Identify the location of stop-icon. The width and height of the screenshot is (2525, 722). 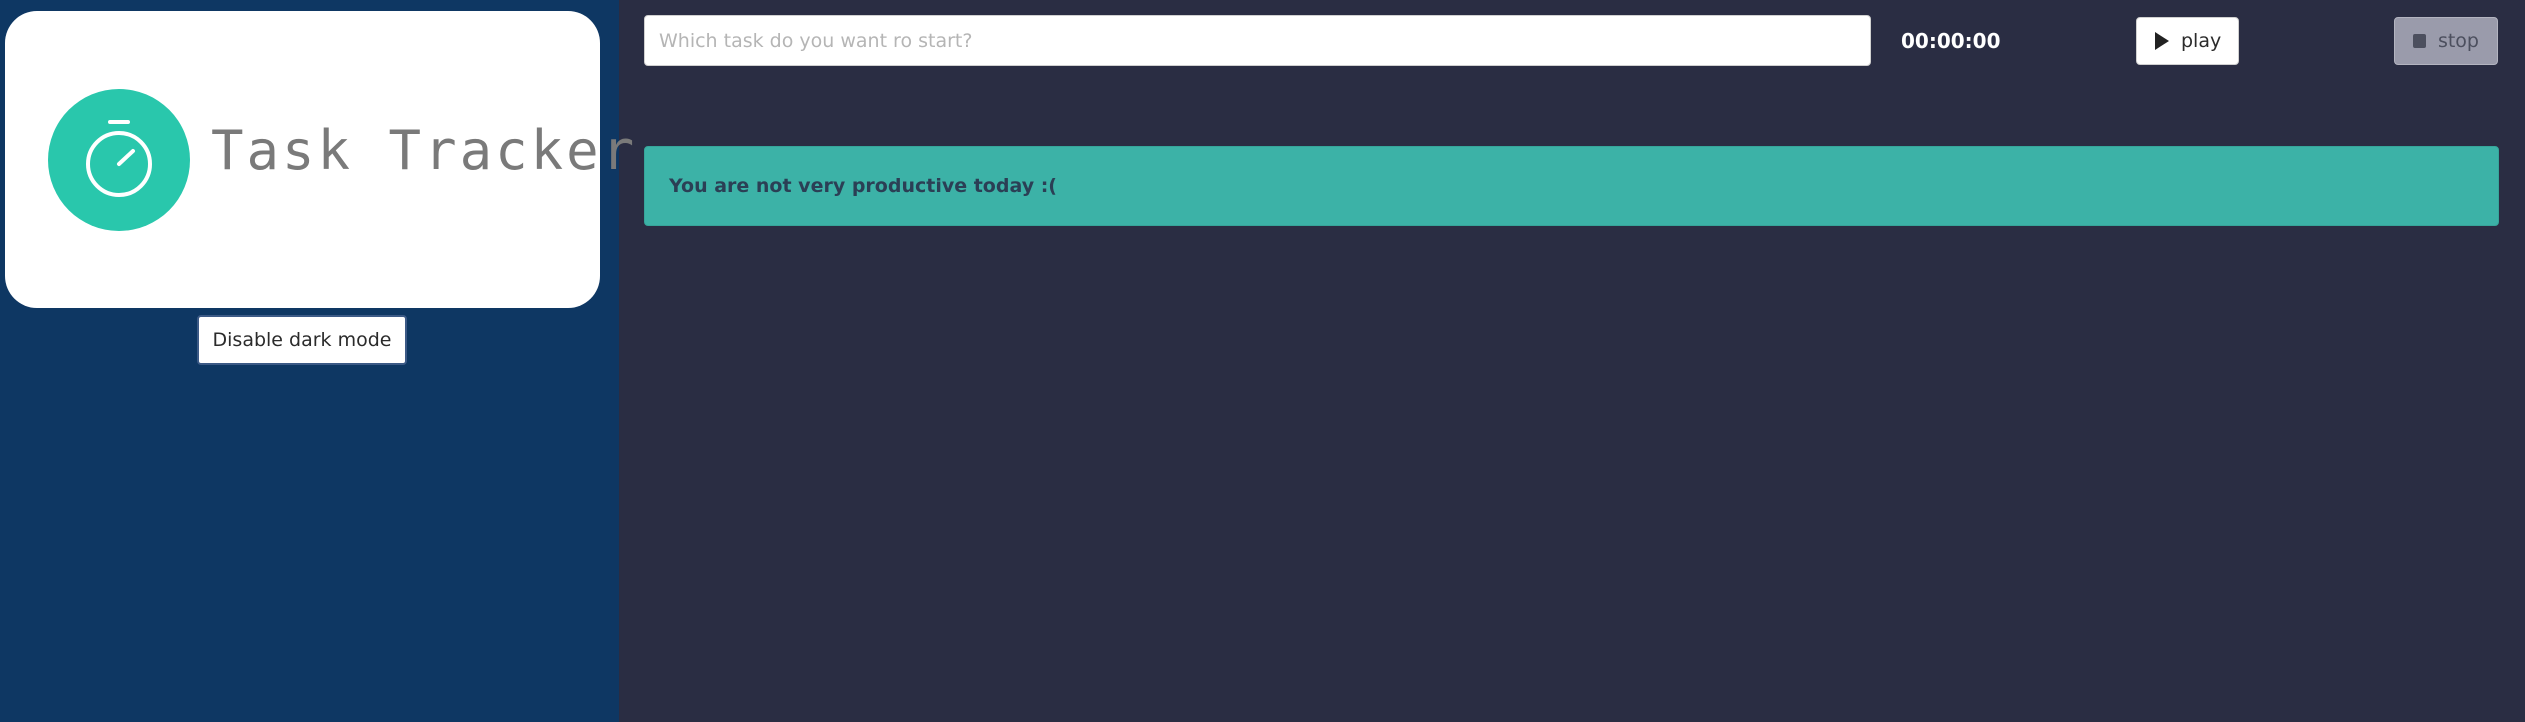
(2419, 41).